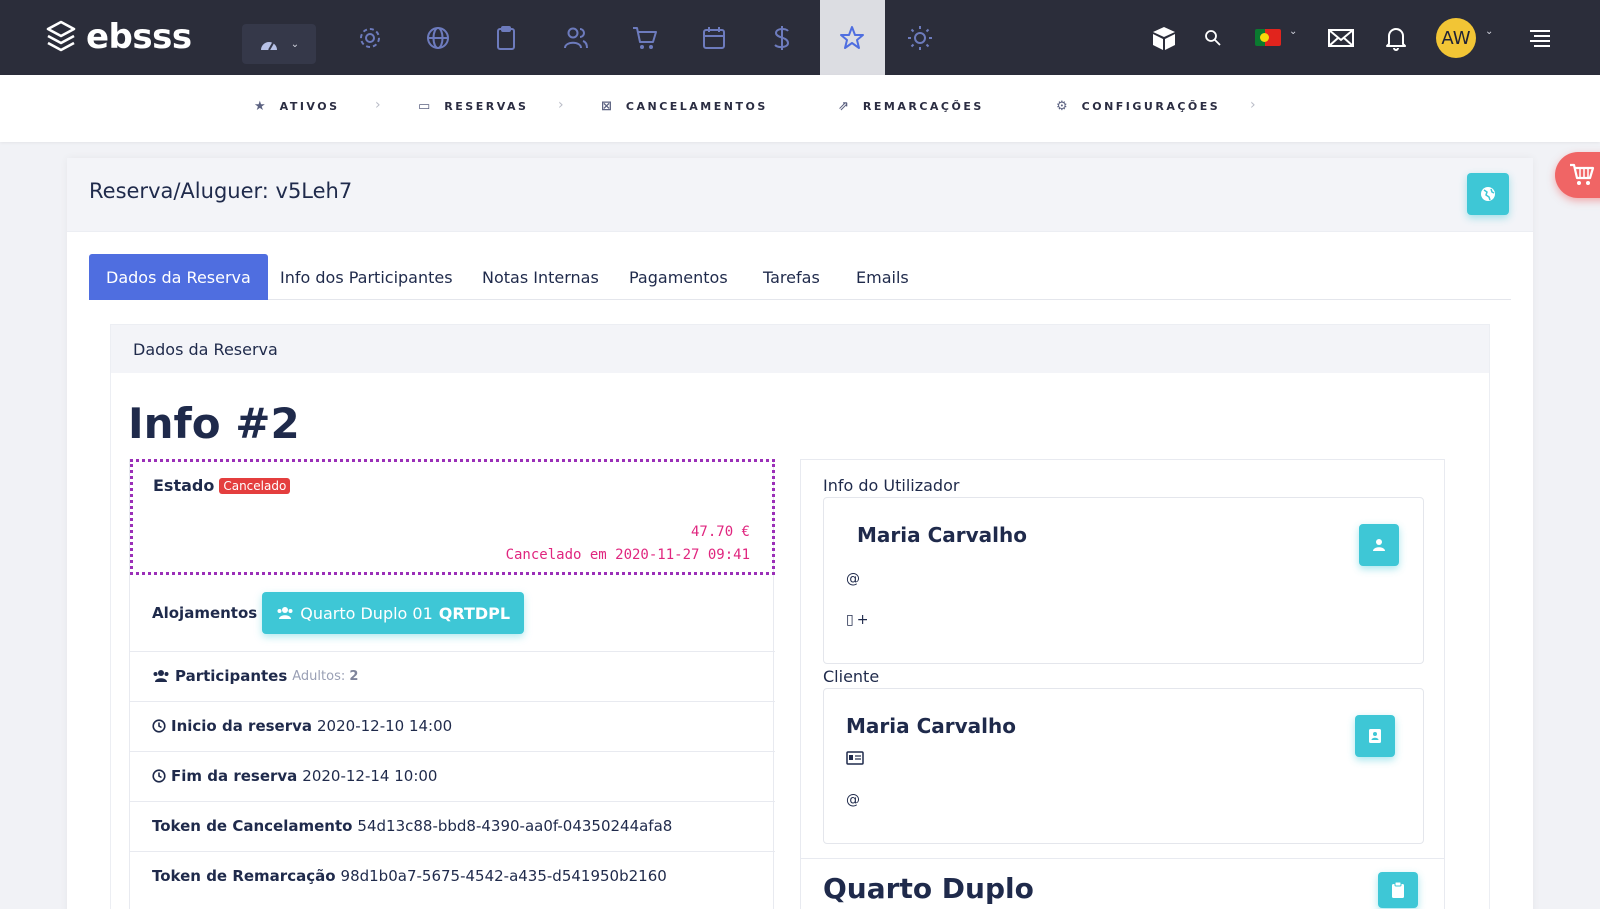 The width and height of the screenshot is (1600, 909). Describe the element at coordinates (474, 613) in the screenshot. I see `accommodation-code: QRTDPL` at that location.